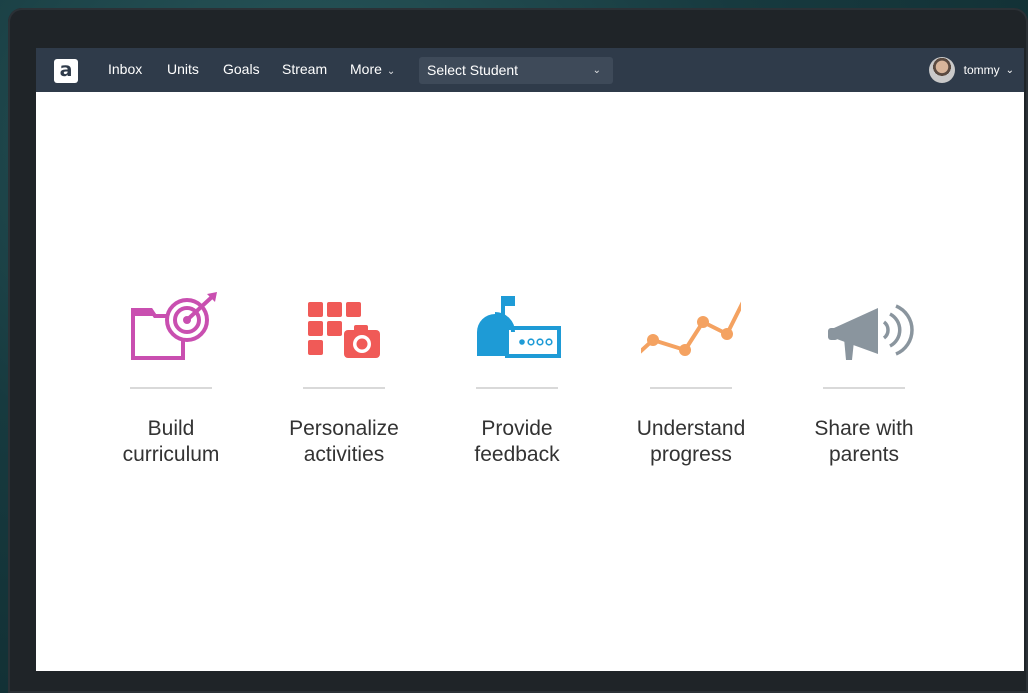 This screenshot has height=693, width=1028. I want to click on select-student-value: Select Student, so click(473, 70).